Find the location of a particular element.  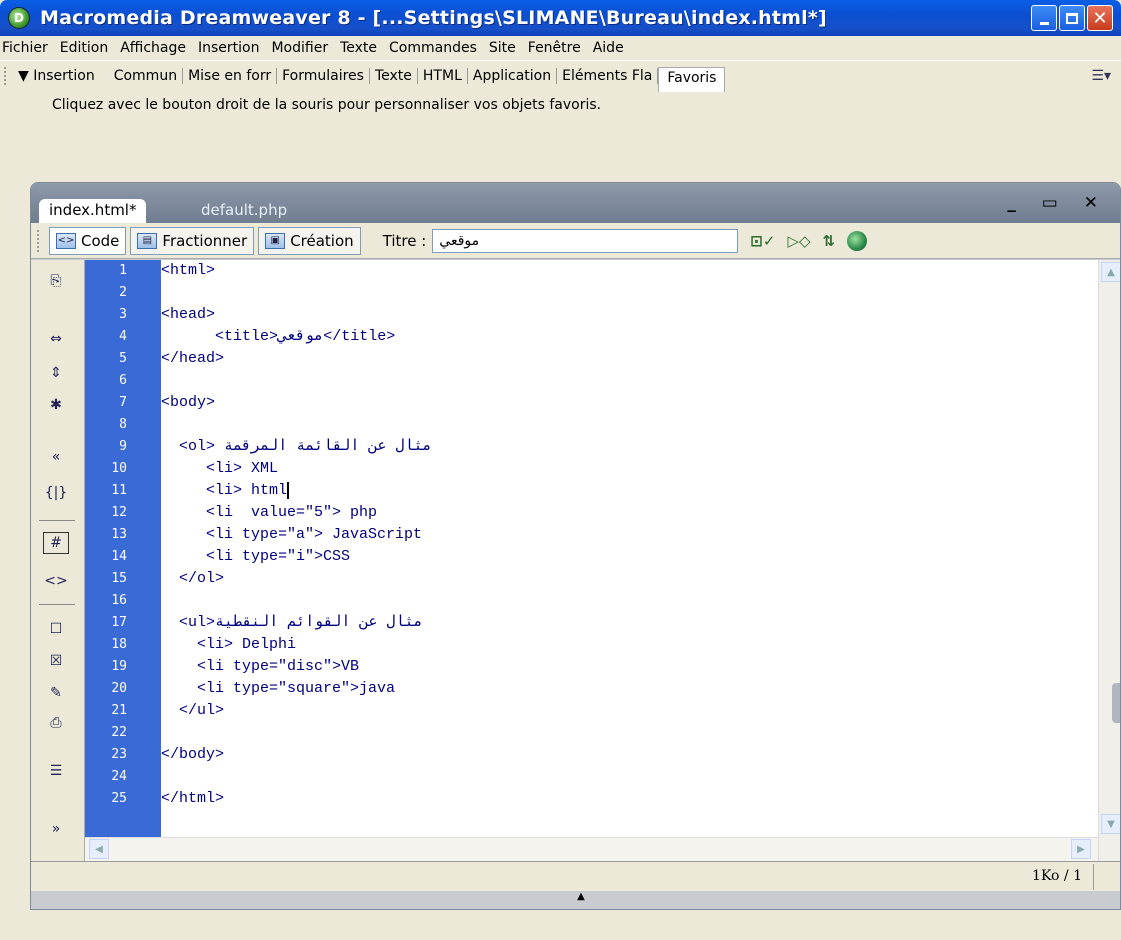

tab-html: HTML is located at coordinates (443, 76).